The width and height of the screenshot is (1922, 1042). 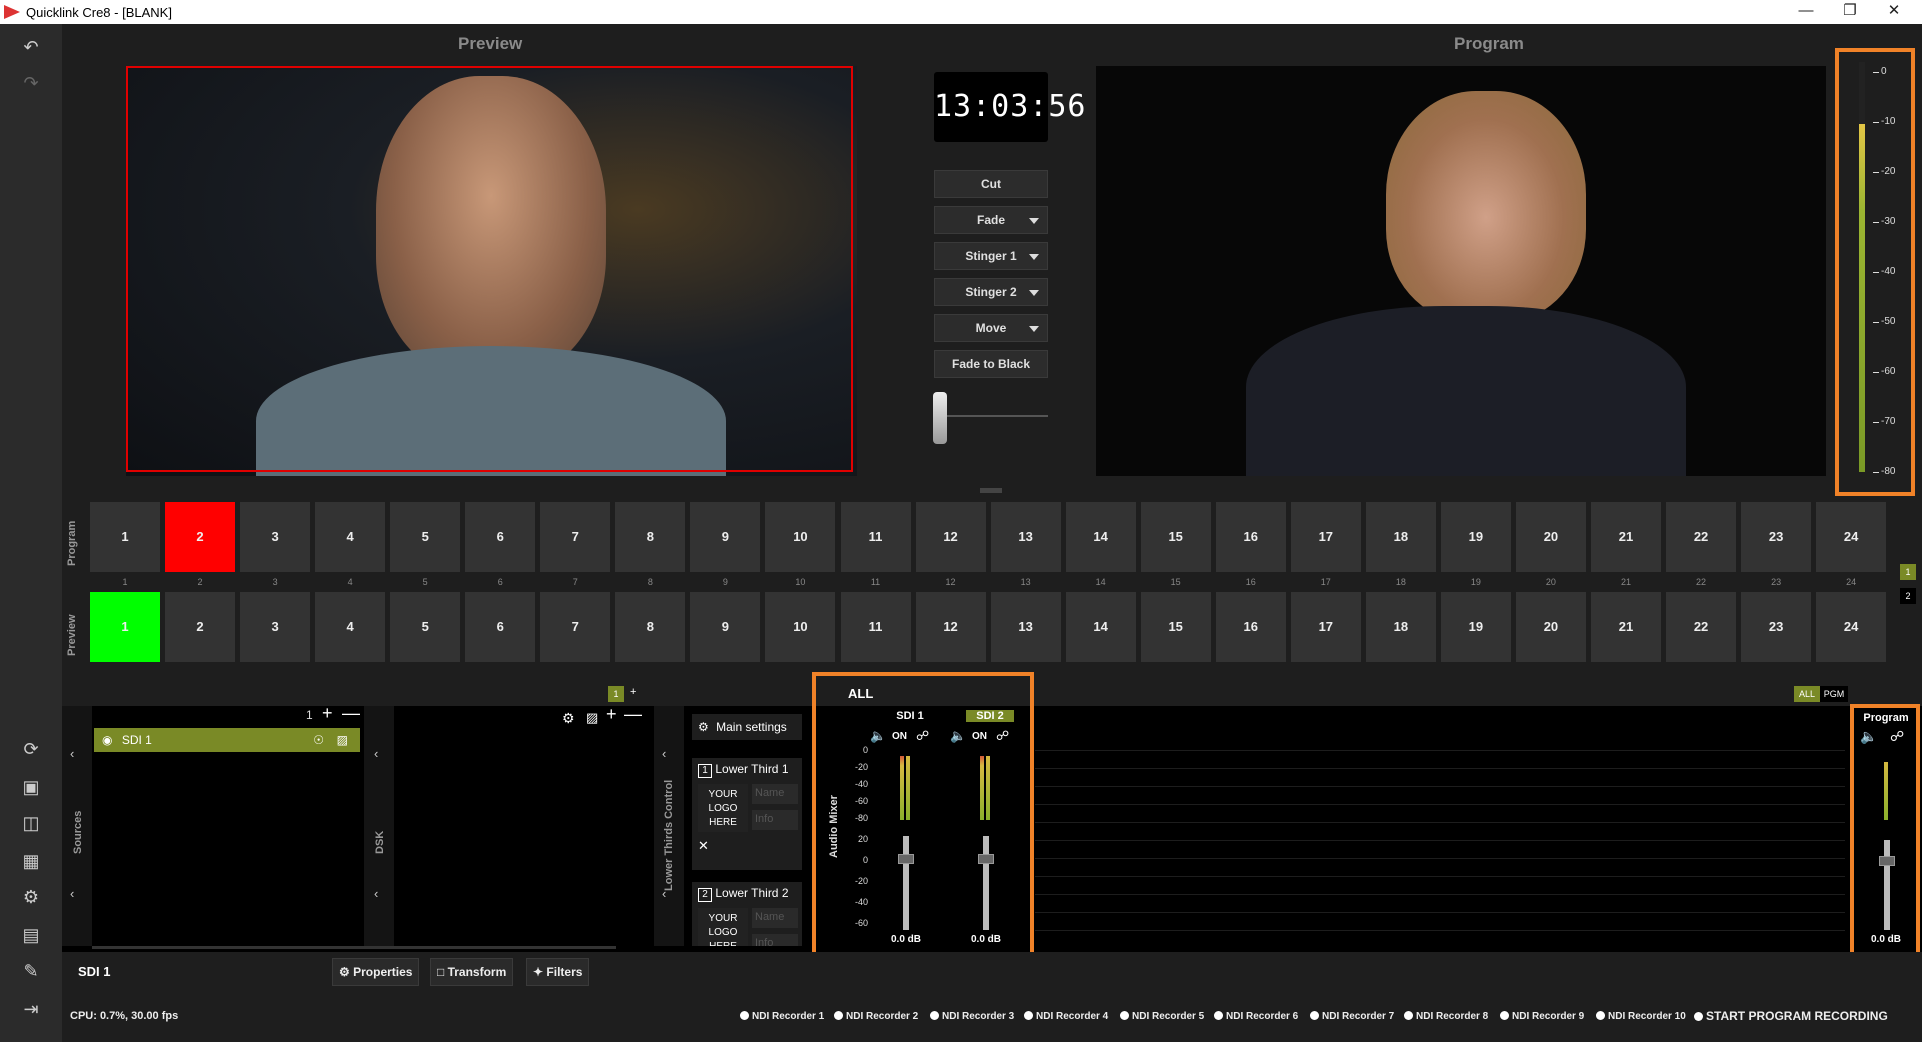 What do you see at coordinates (327, 713) in the screenshot?
I see `add-source-icon: +` at bounding box center [327, 713].